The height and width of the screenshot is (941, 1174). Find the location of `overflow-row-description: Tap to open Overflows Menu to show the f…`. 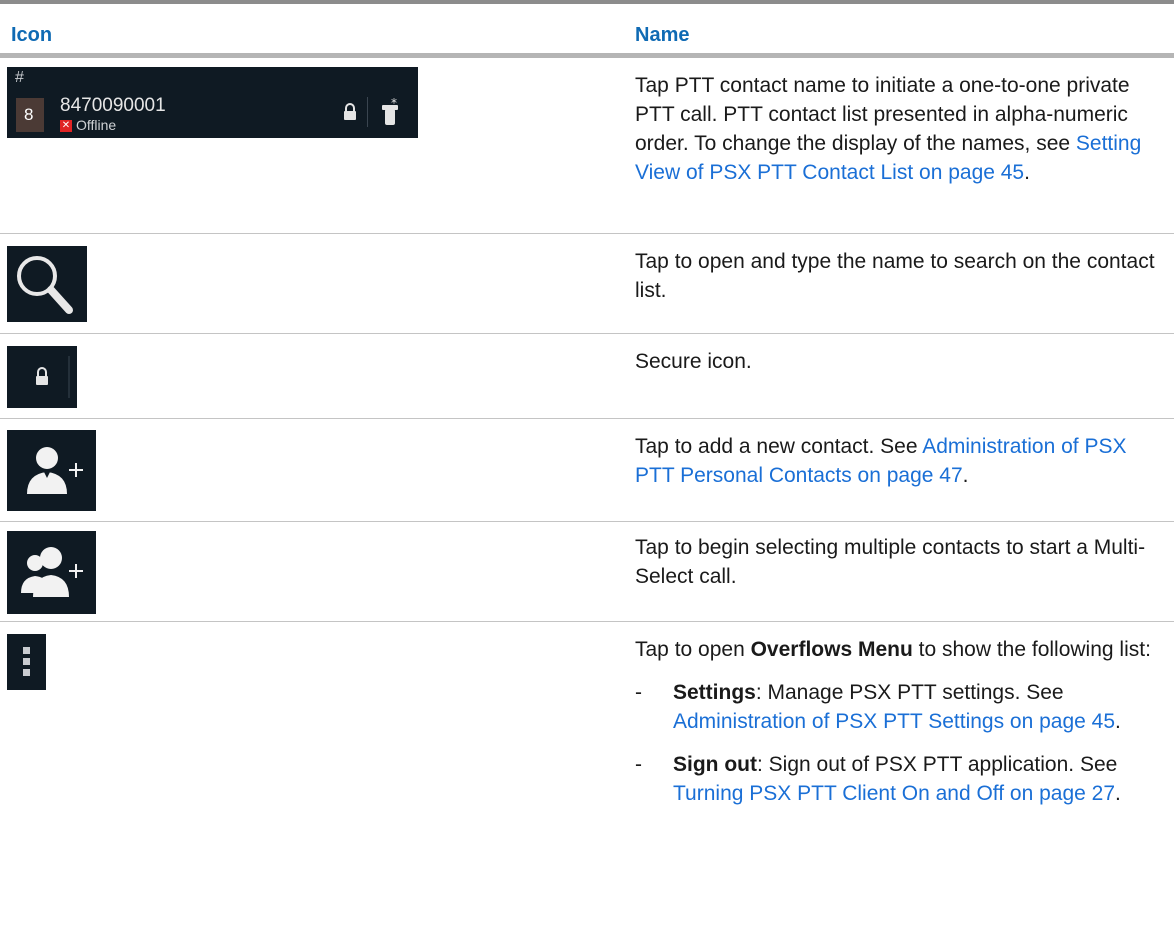

overflow-row-description: Tap to open Overflows Menu to show the f… is located at coordinates (895, 721).